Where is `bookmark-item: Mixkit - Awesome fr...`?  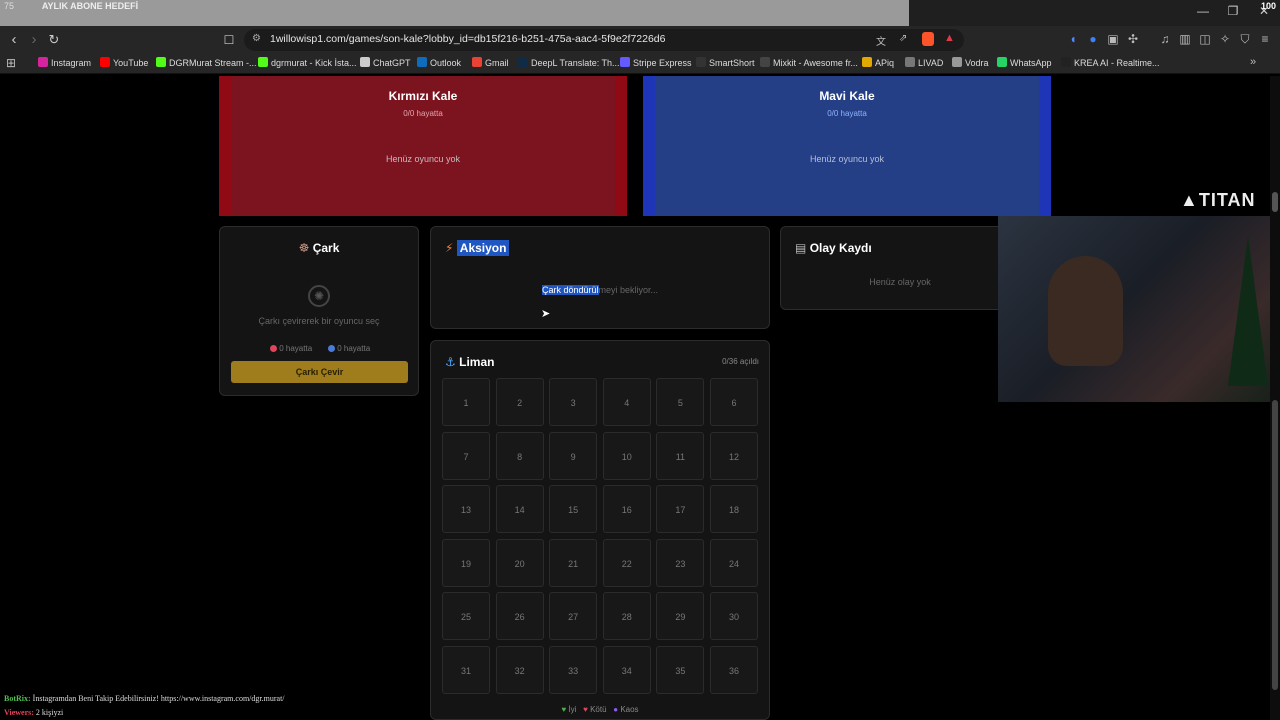
bookmark-item: Mixkit - Awesome fr... is located at coordinates (809, 62).